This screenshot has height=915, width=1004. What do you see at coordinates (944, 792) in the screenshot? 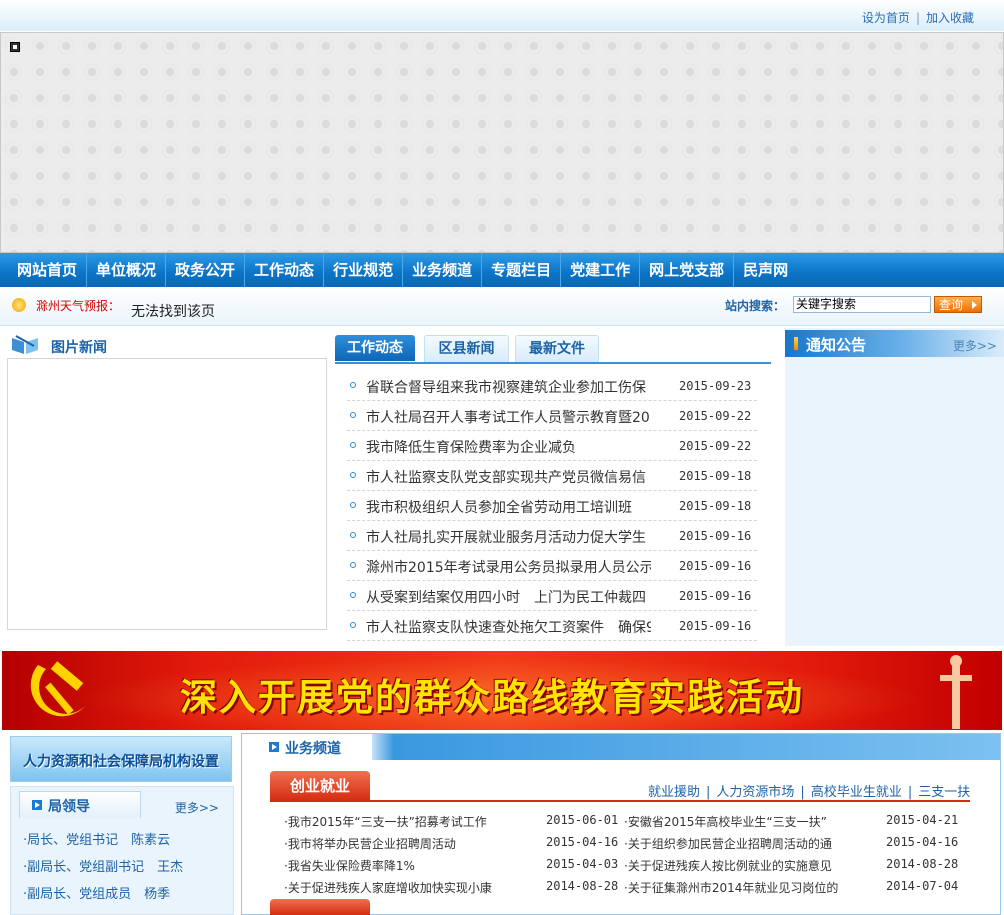
I see `three-supports-link: 三支一扶` at bounding box center [944, 792].